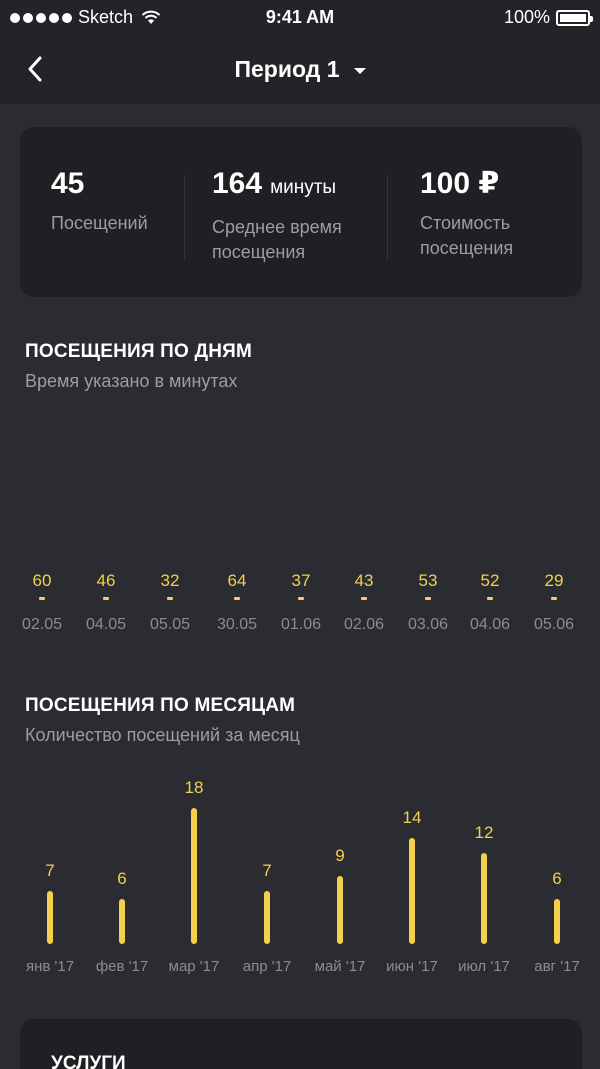 The image size is (600, 1069). I want to click on day-value-label: 37, so click(301, 580).